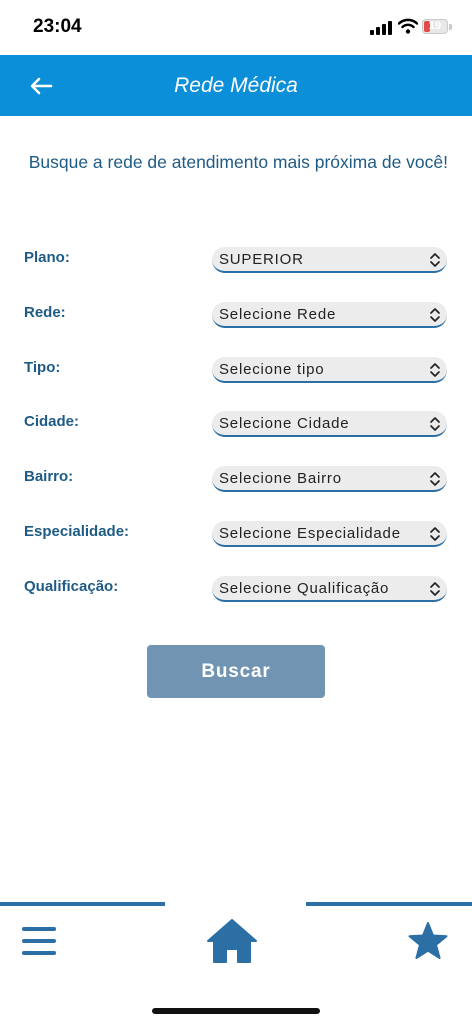 The height and width of the screenshot is (1024, 472). Describe the element at coordinates (42, 367) in the screenshot. I see `field-label-tipo: Tipo:` at that location.